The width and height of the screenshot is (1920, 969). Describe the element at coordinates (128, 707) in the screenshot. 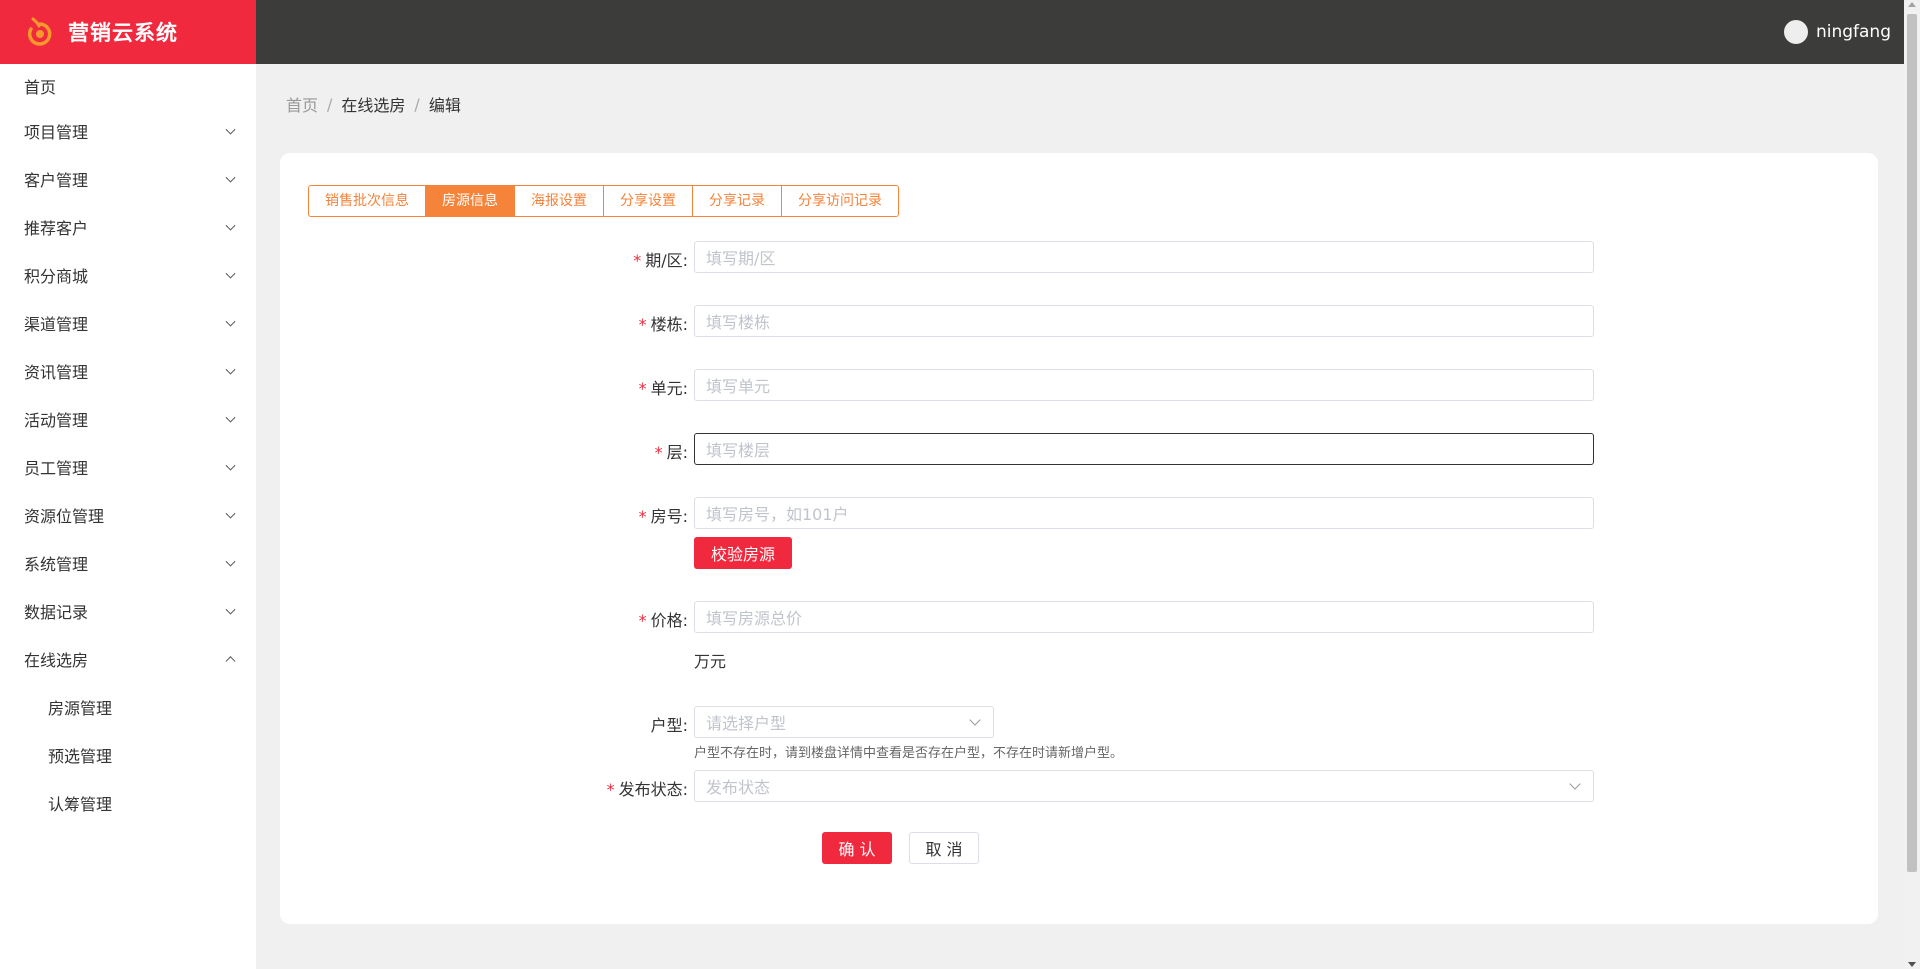

I see `sidebar-subitem-listing: 房源管理` at that location.